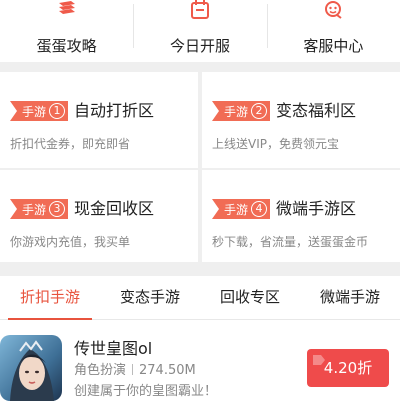 Image resolution: width=400 pixels, height=402 pixels. Describe the element at coordinates (275, 144) in the screenshot. I see `feature-desc: 上线送VIP，免费领元宝` at that location.